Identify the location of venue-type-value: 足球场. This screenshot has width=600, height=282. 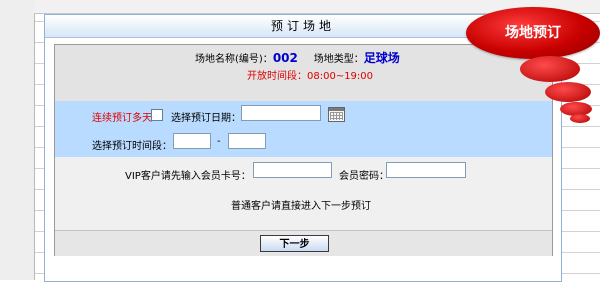
(381, 58).